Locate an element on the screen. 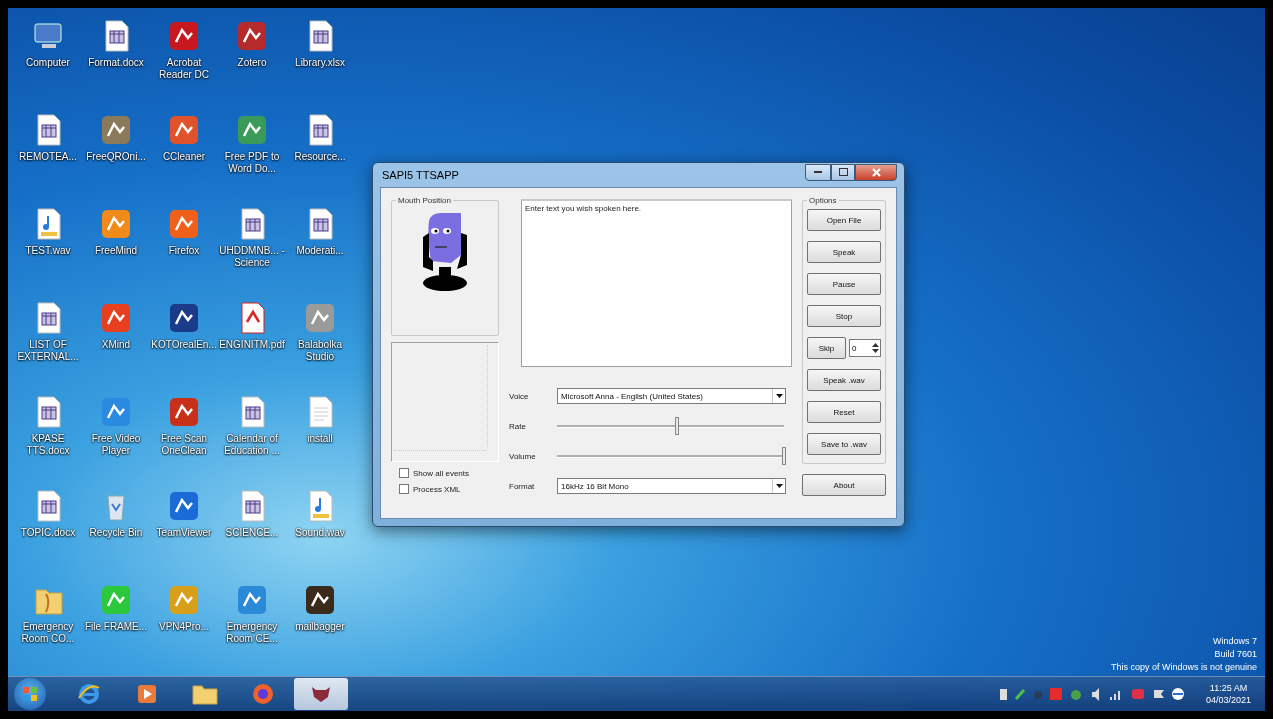  close-button is located at coordinates (876, 172).